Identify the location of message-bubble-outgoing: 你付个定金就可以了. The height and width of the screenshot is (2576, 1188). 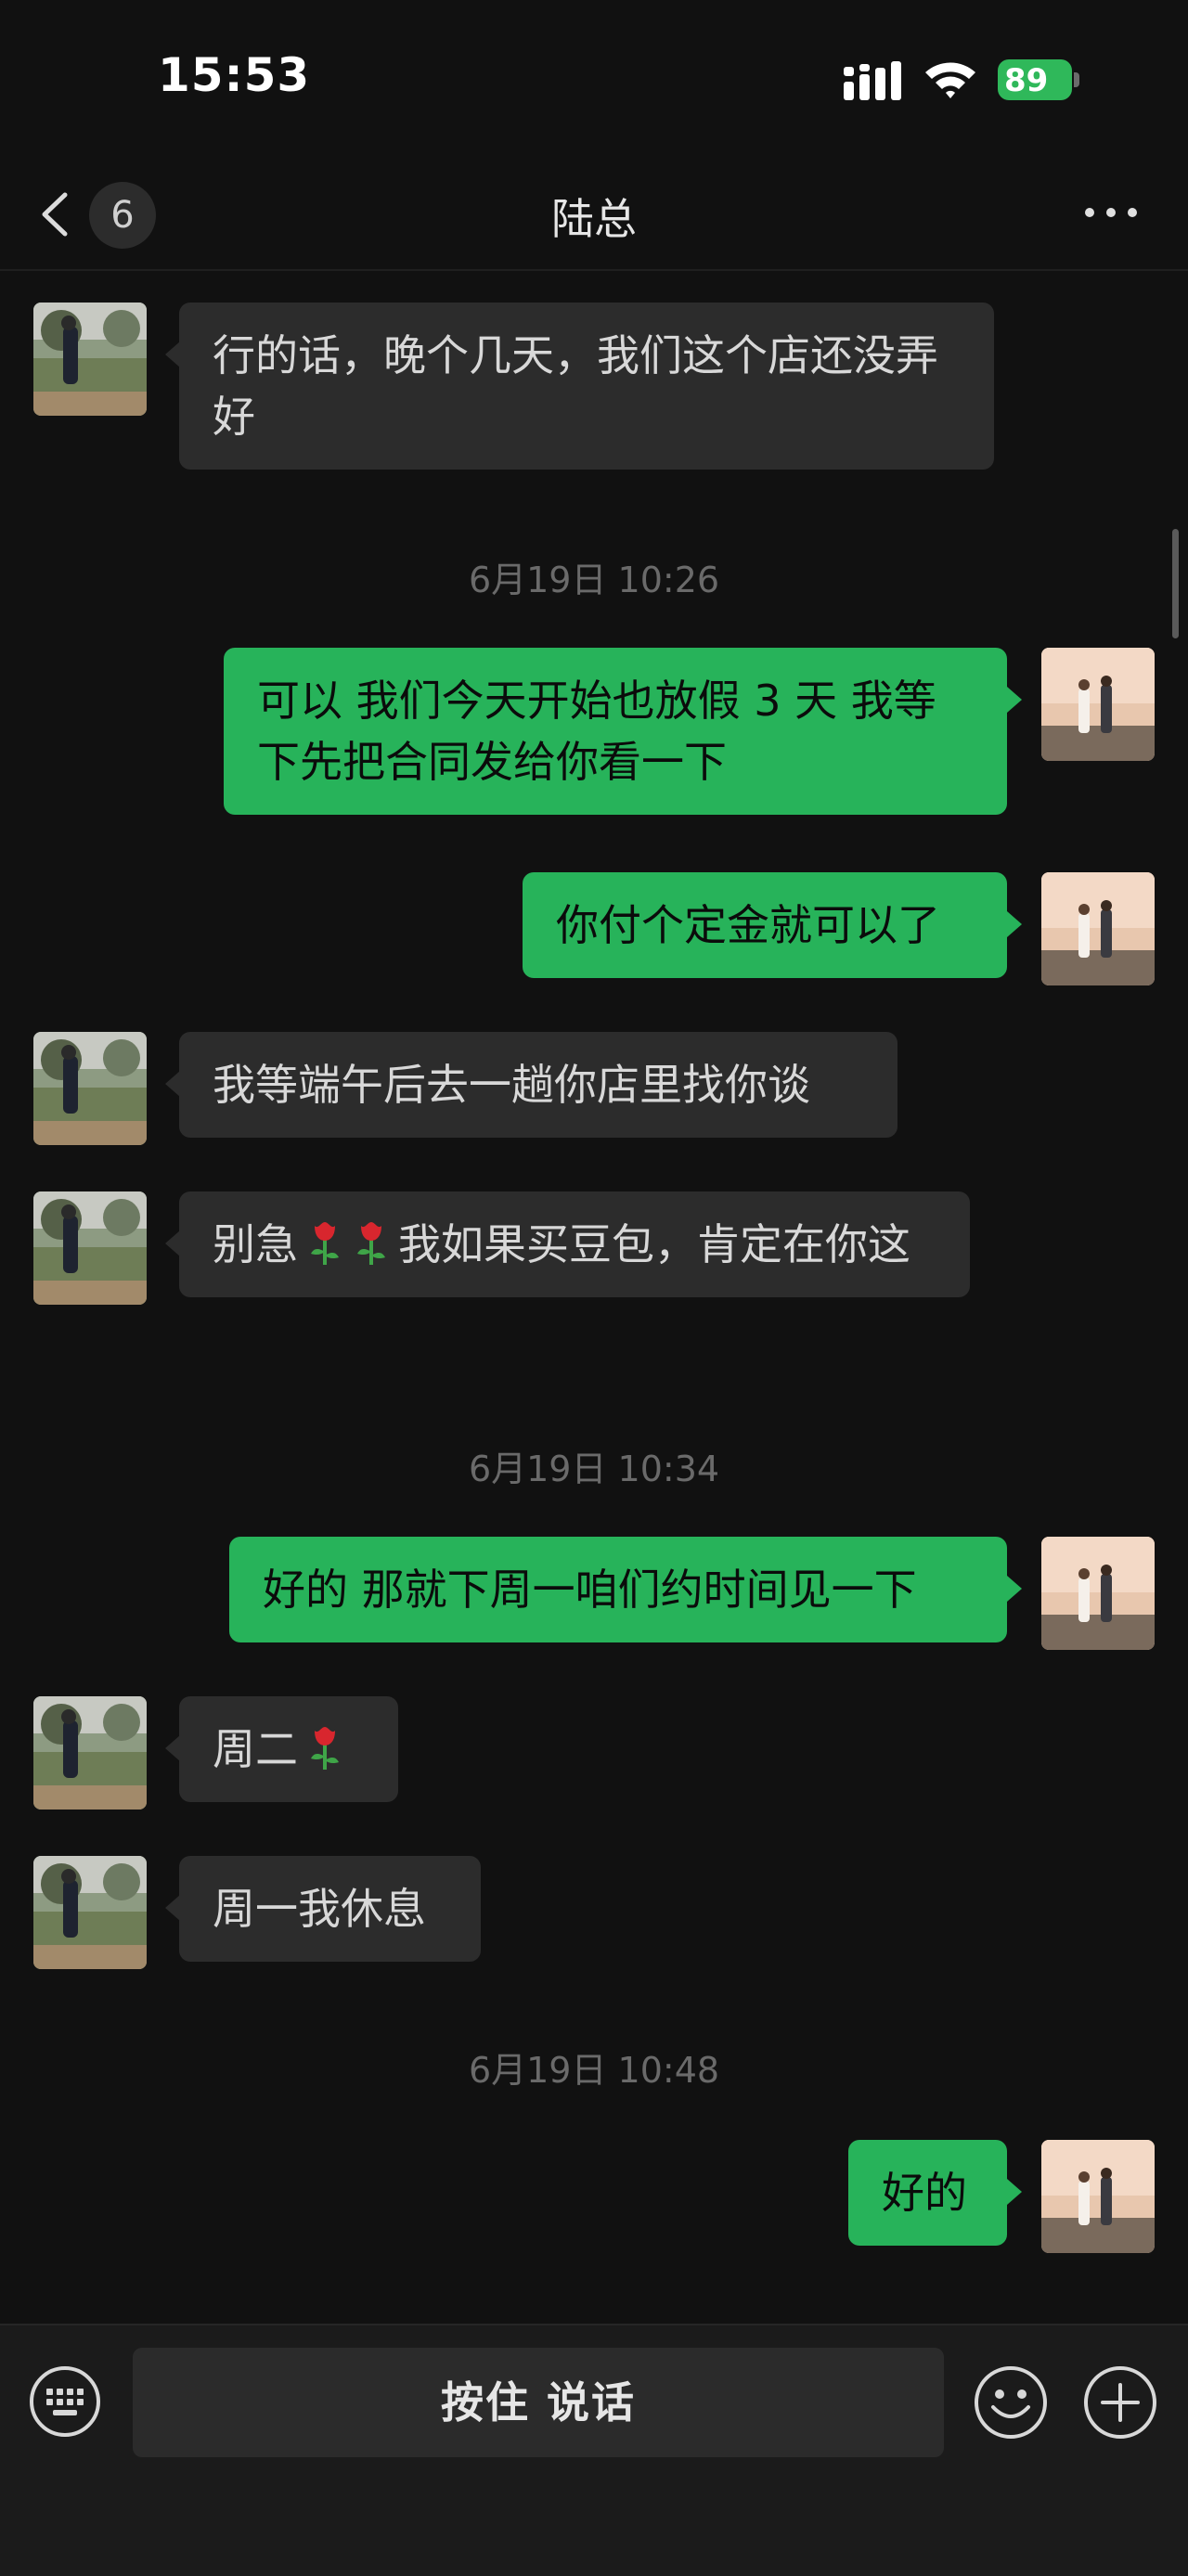
(765, 925).